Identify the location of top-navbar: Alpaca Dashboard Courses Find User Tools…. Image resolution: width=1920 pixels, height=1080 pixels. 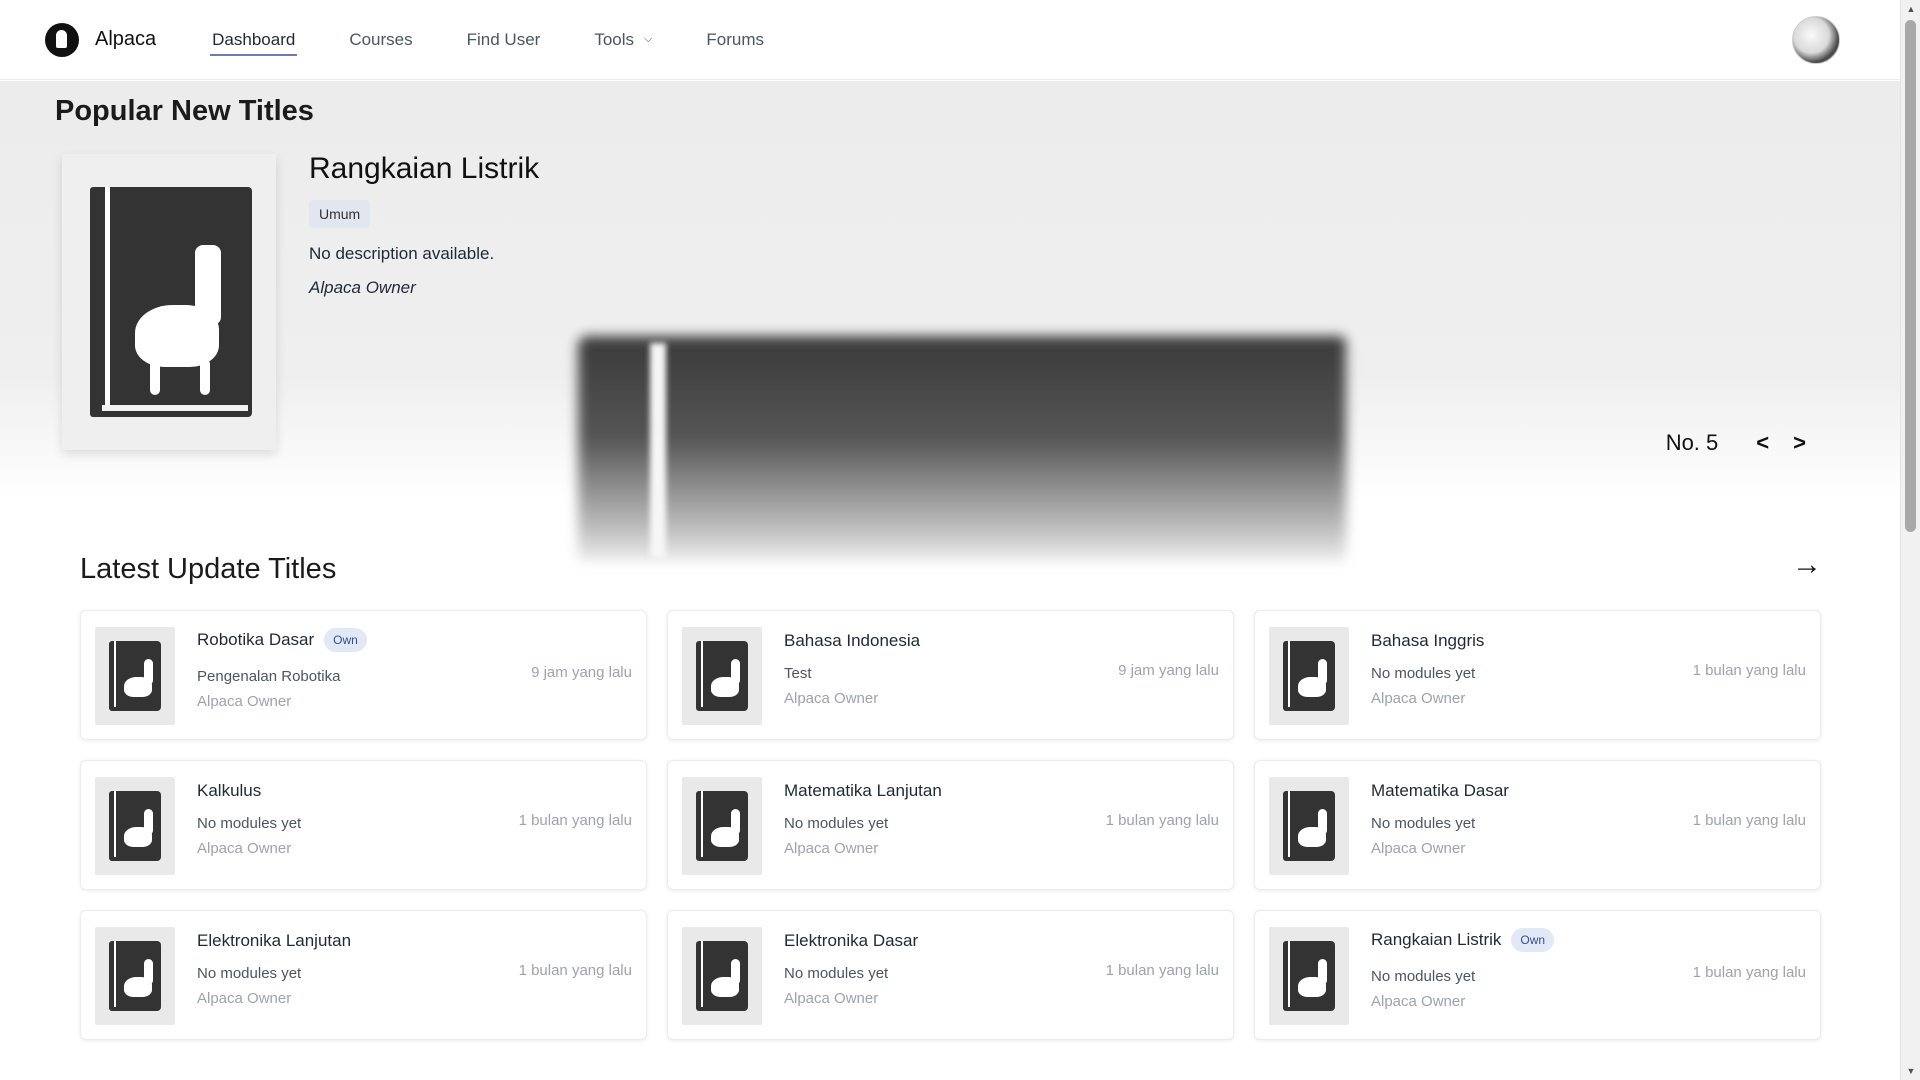
(950, 40).